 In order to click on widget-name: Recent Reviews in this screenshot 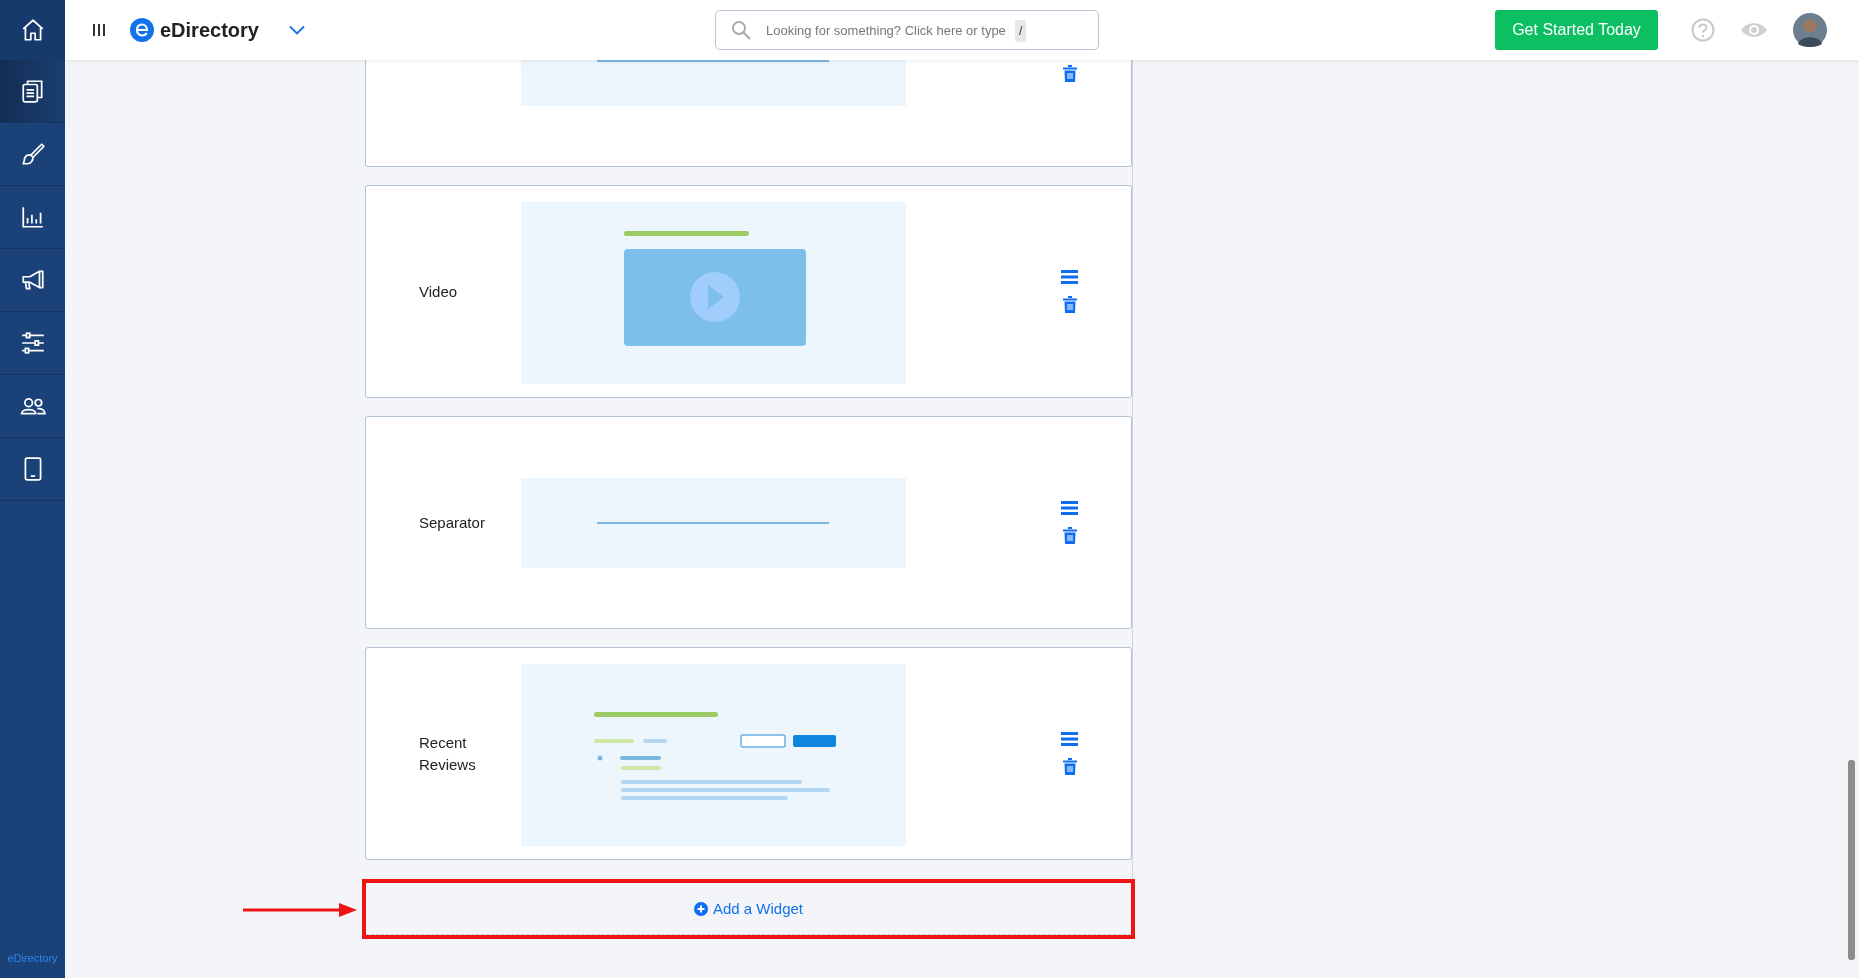, I will do `click(448, 753)`.